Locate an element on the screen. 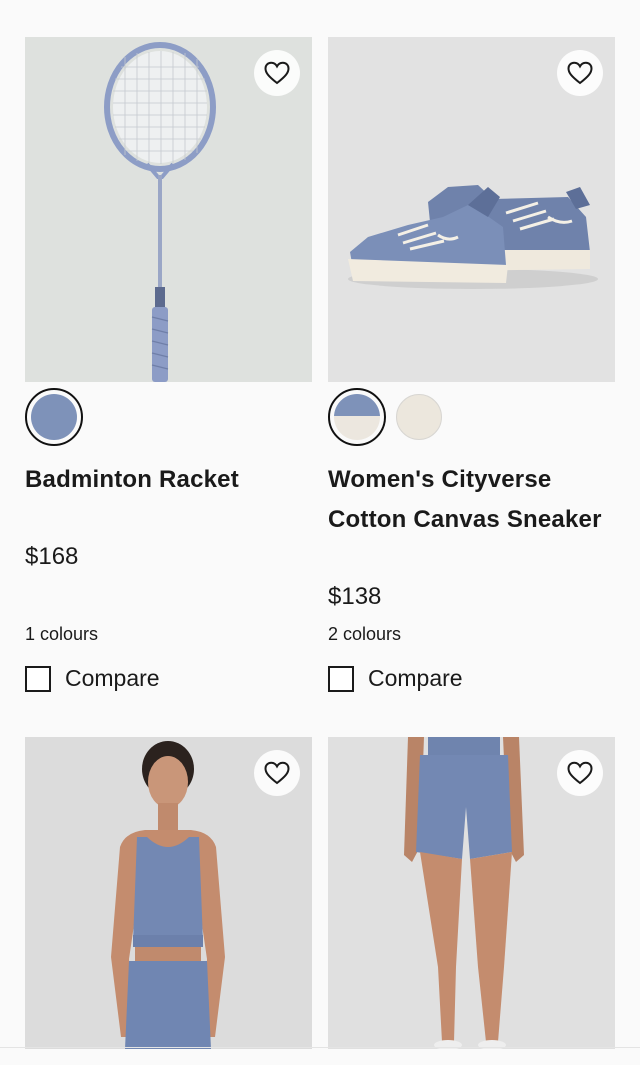  product-image-sneaker is located at coordinates (471, 209).